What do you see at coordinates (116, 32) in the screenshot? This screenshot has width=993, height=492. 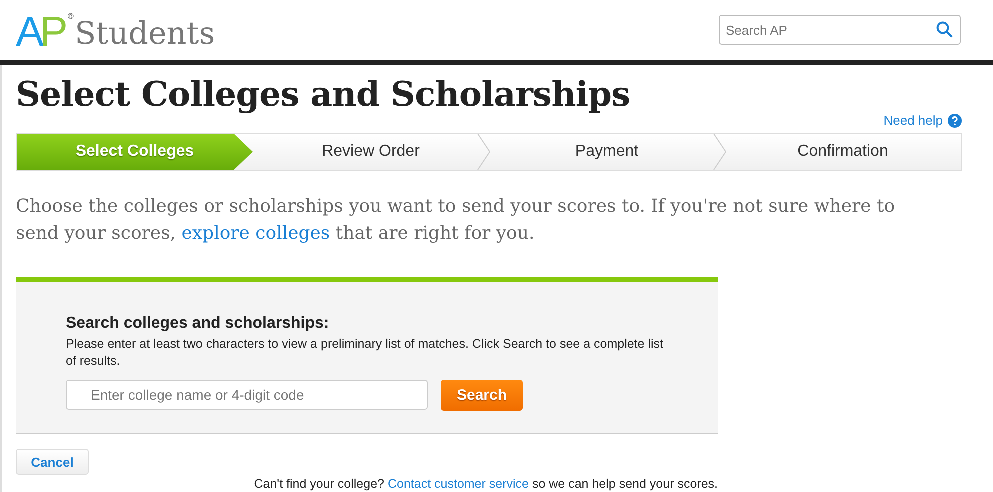 I see `logo: AP®Students` at bounding box center [116, 32].